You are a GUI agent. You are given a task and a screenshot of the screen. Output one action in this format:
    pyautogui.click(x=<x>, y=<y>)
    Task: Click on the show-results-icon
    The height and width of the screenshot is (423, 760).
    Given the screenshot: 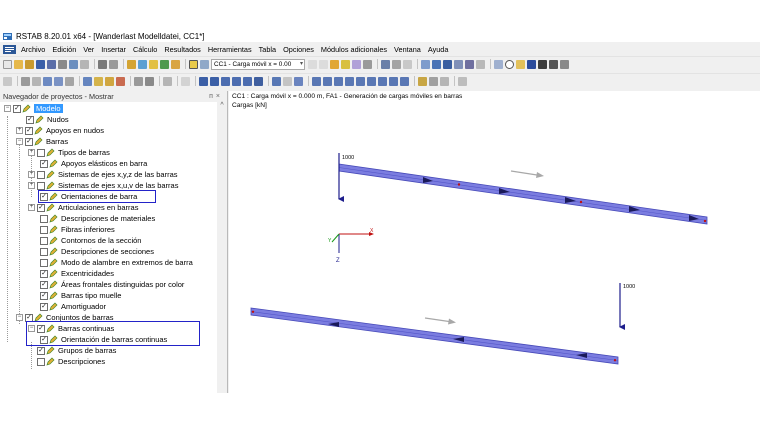 What is the action you would take?
    pyautogui.click(x=334, y=64)
    